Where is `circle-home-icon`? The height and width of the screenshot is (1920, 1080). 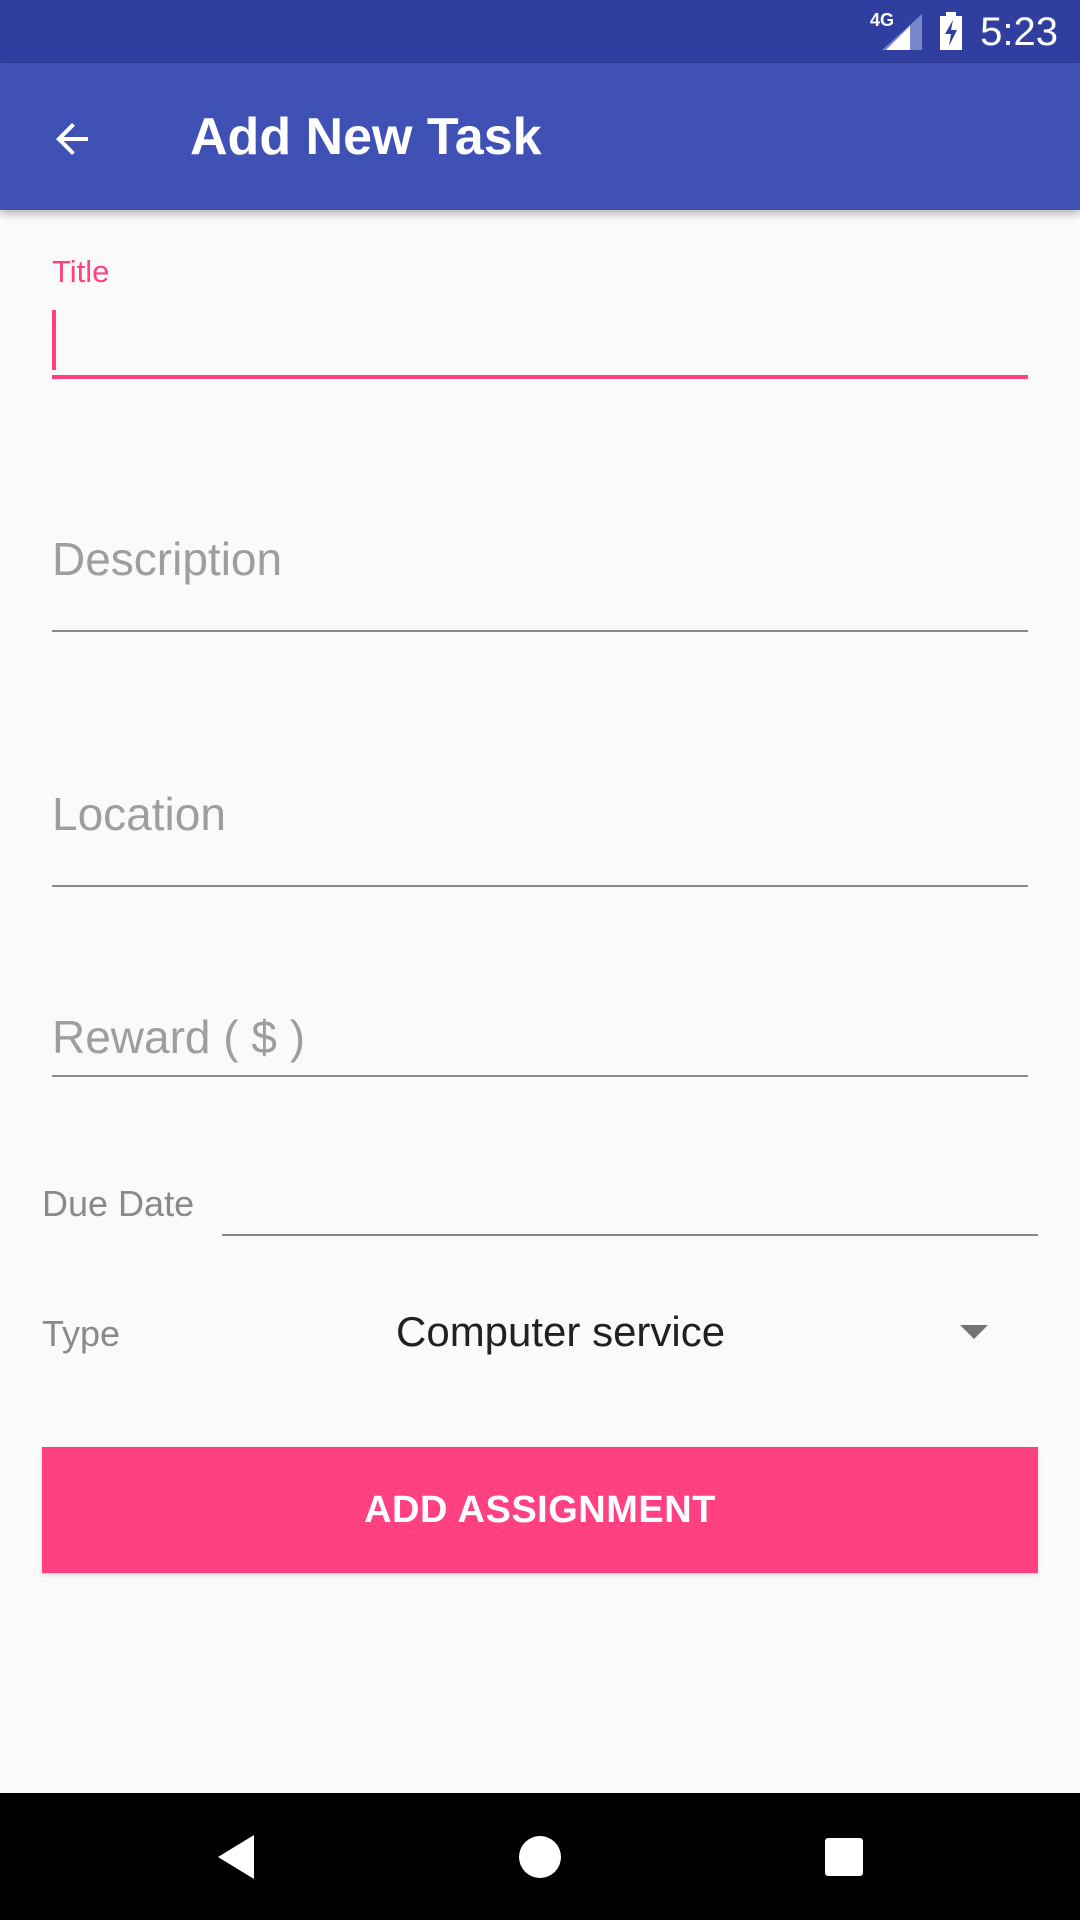
circle-home-icon is located at coordinates (540, 1857).